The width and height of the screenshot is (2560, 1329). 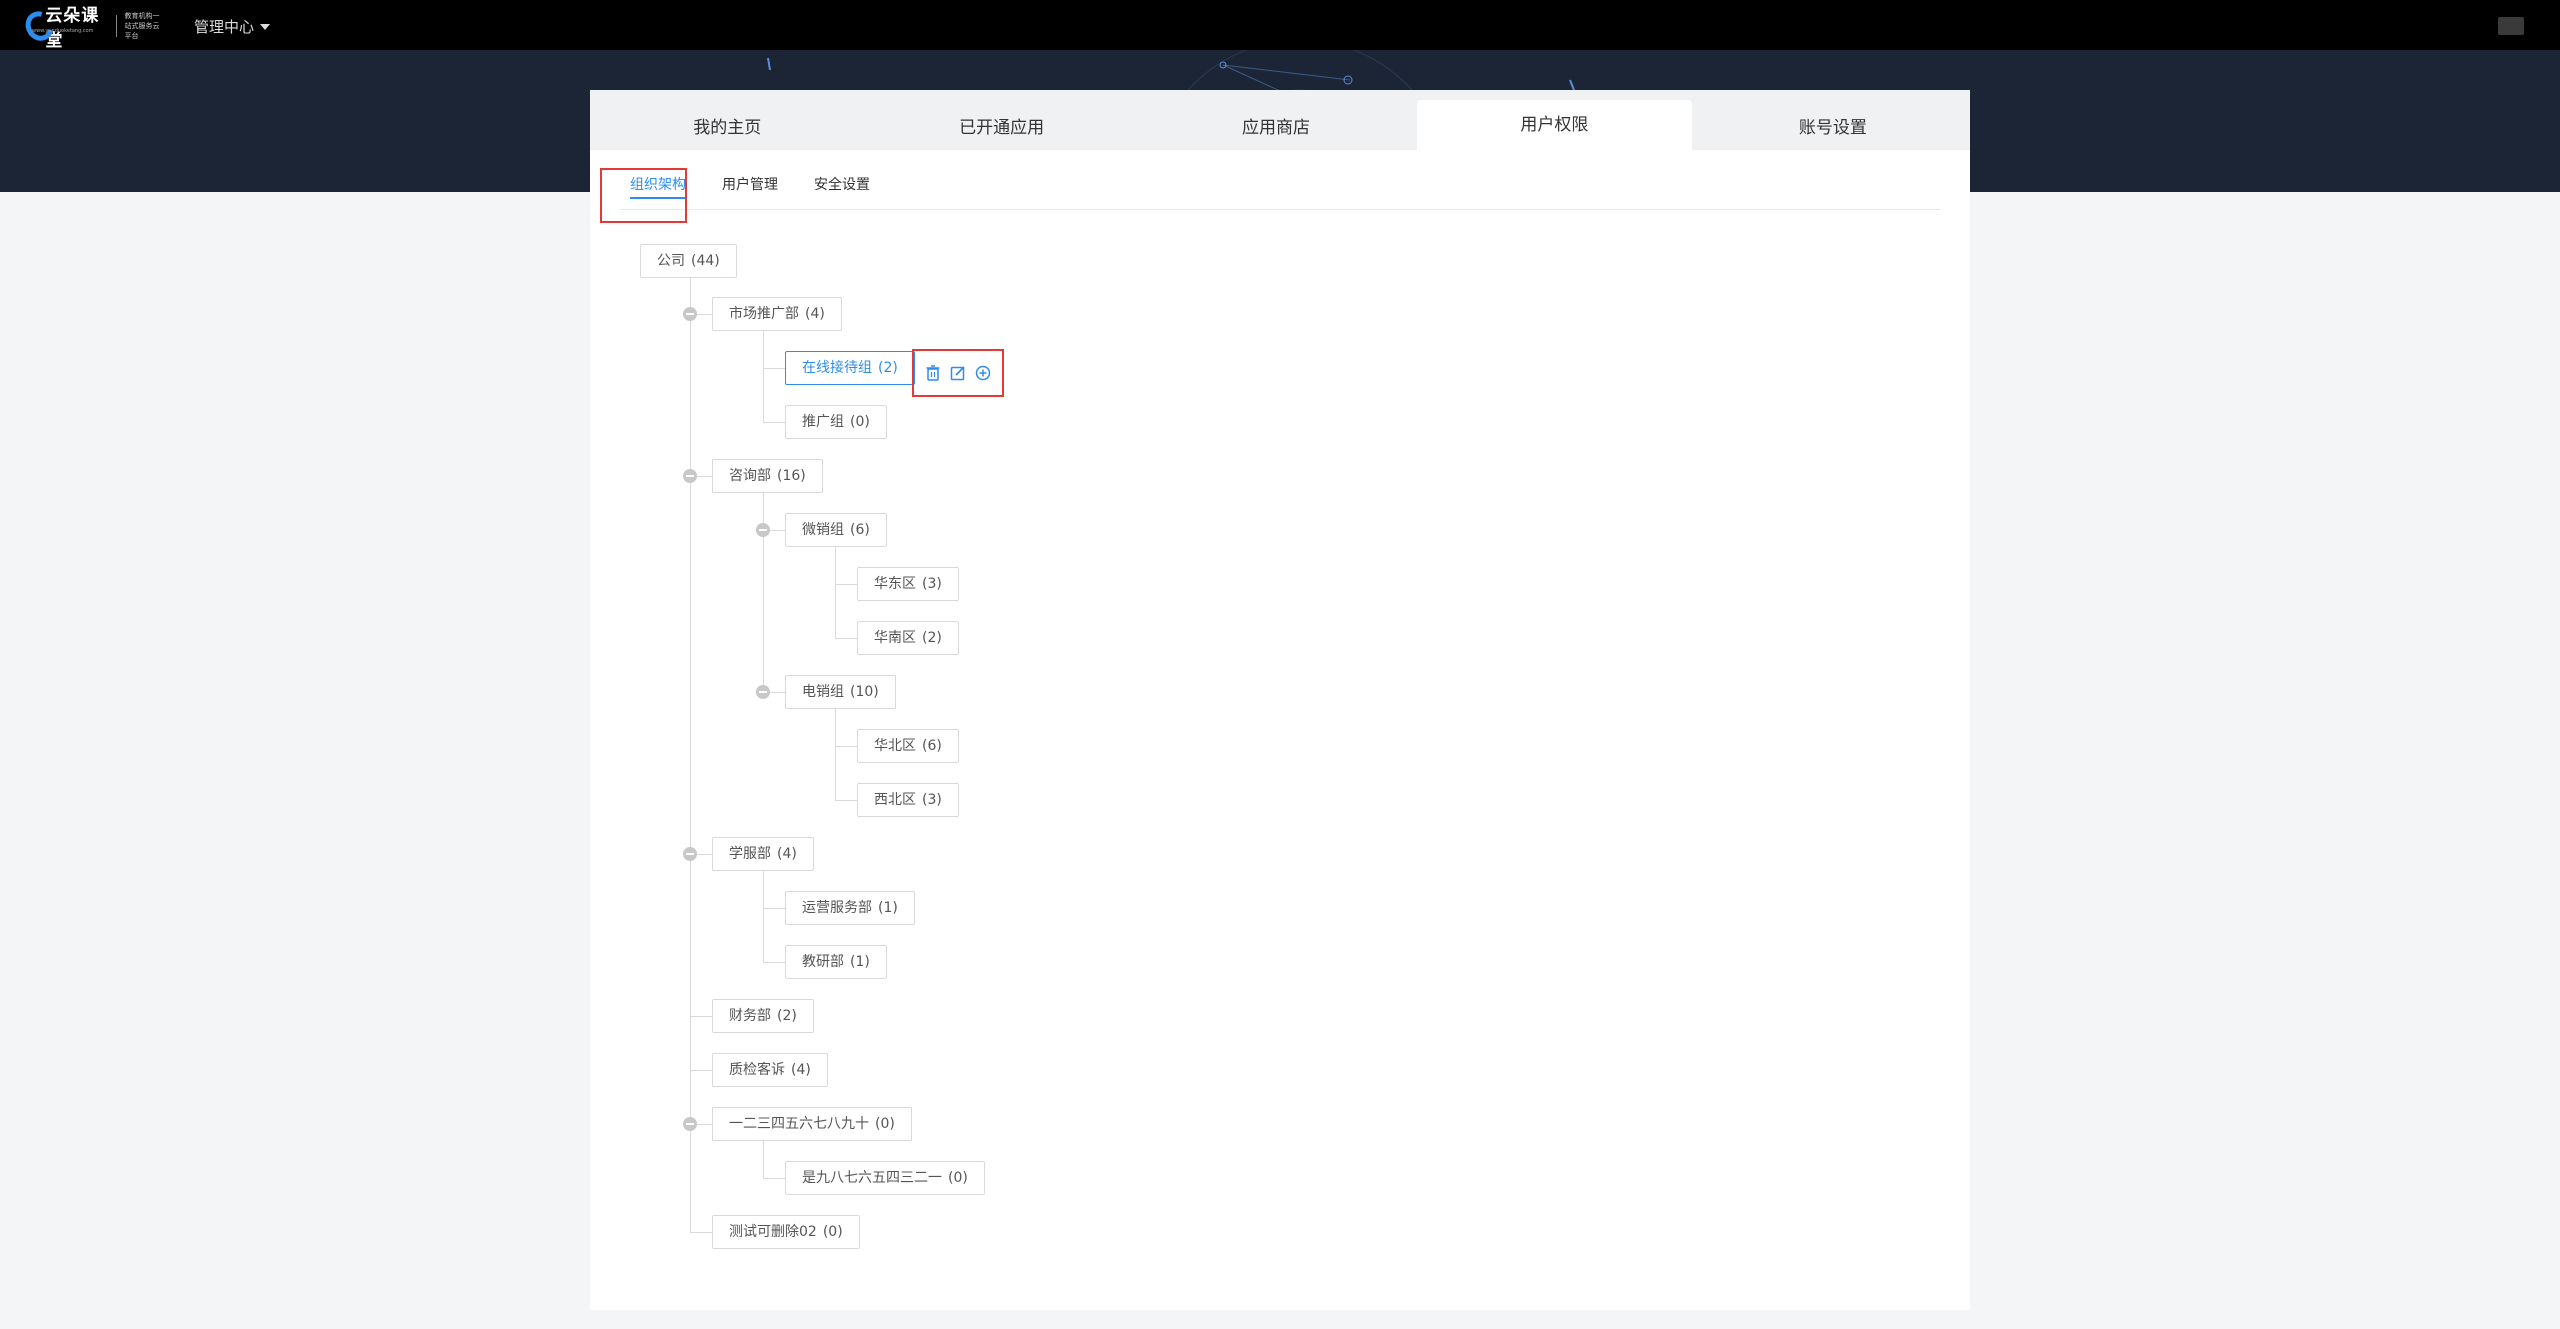 What do you see at coordinates (1276, 120) in the screenshot?
I see `tab-app-store: 应用商店` at bounding box center [1276, 120].